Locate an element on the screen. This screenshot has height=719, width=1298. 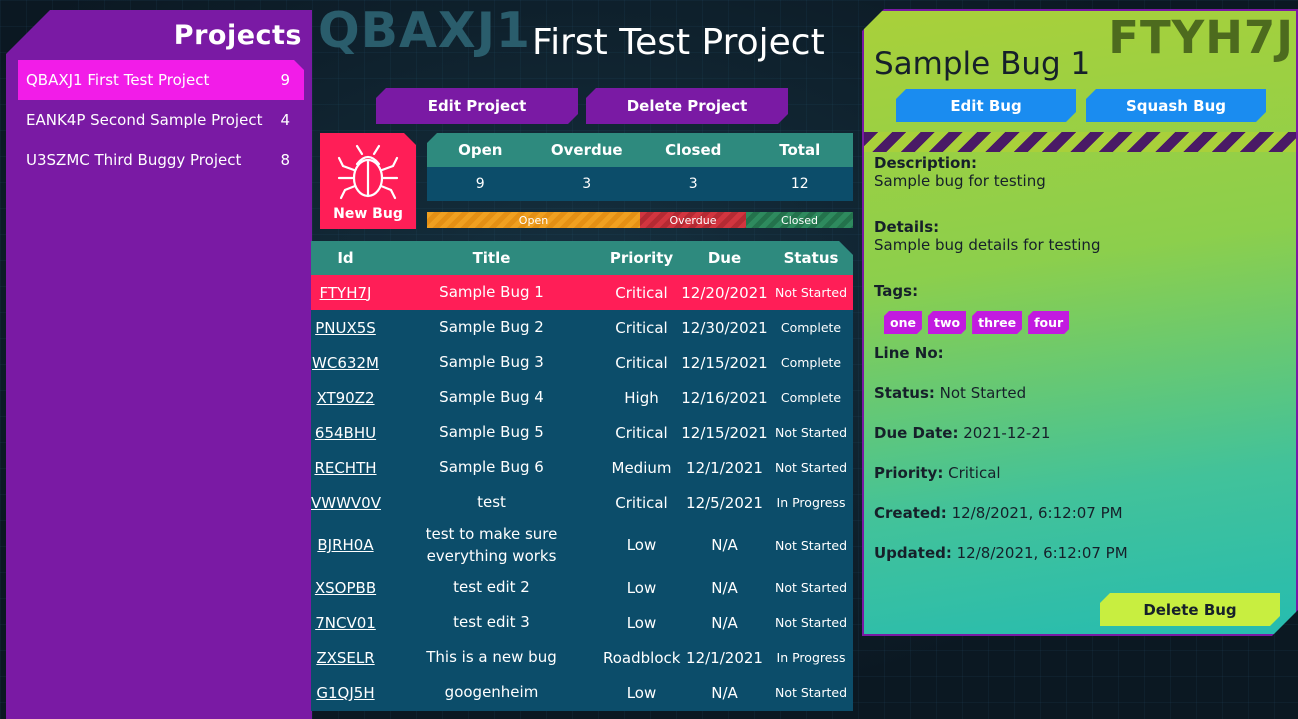
tag-list: one two three four is located at coordinates (976, 322).